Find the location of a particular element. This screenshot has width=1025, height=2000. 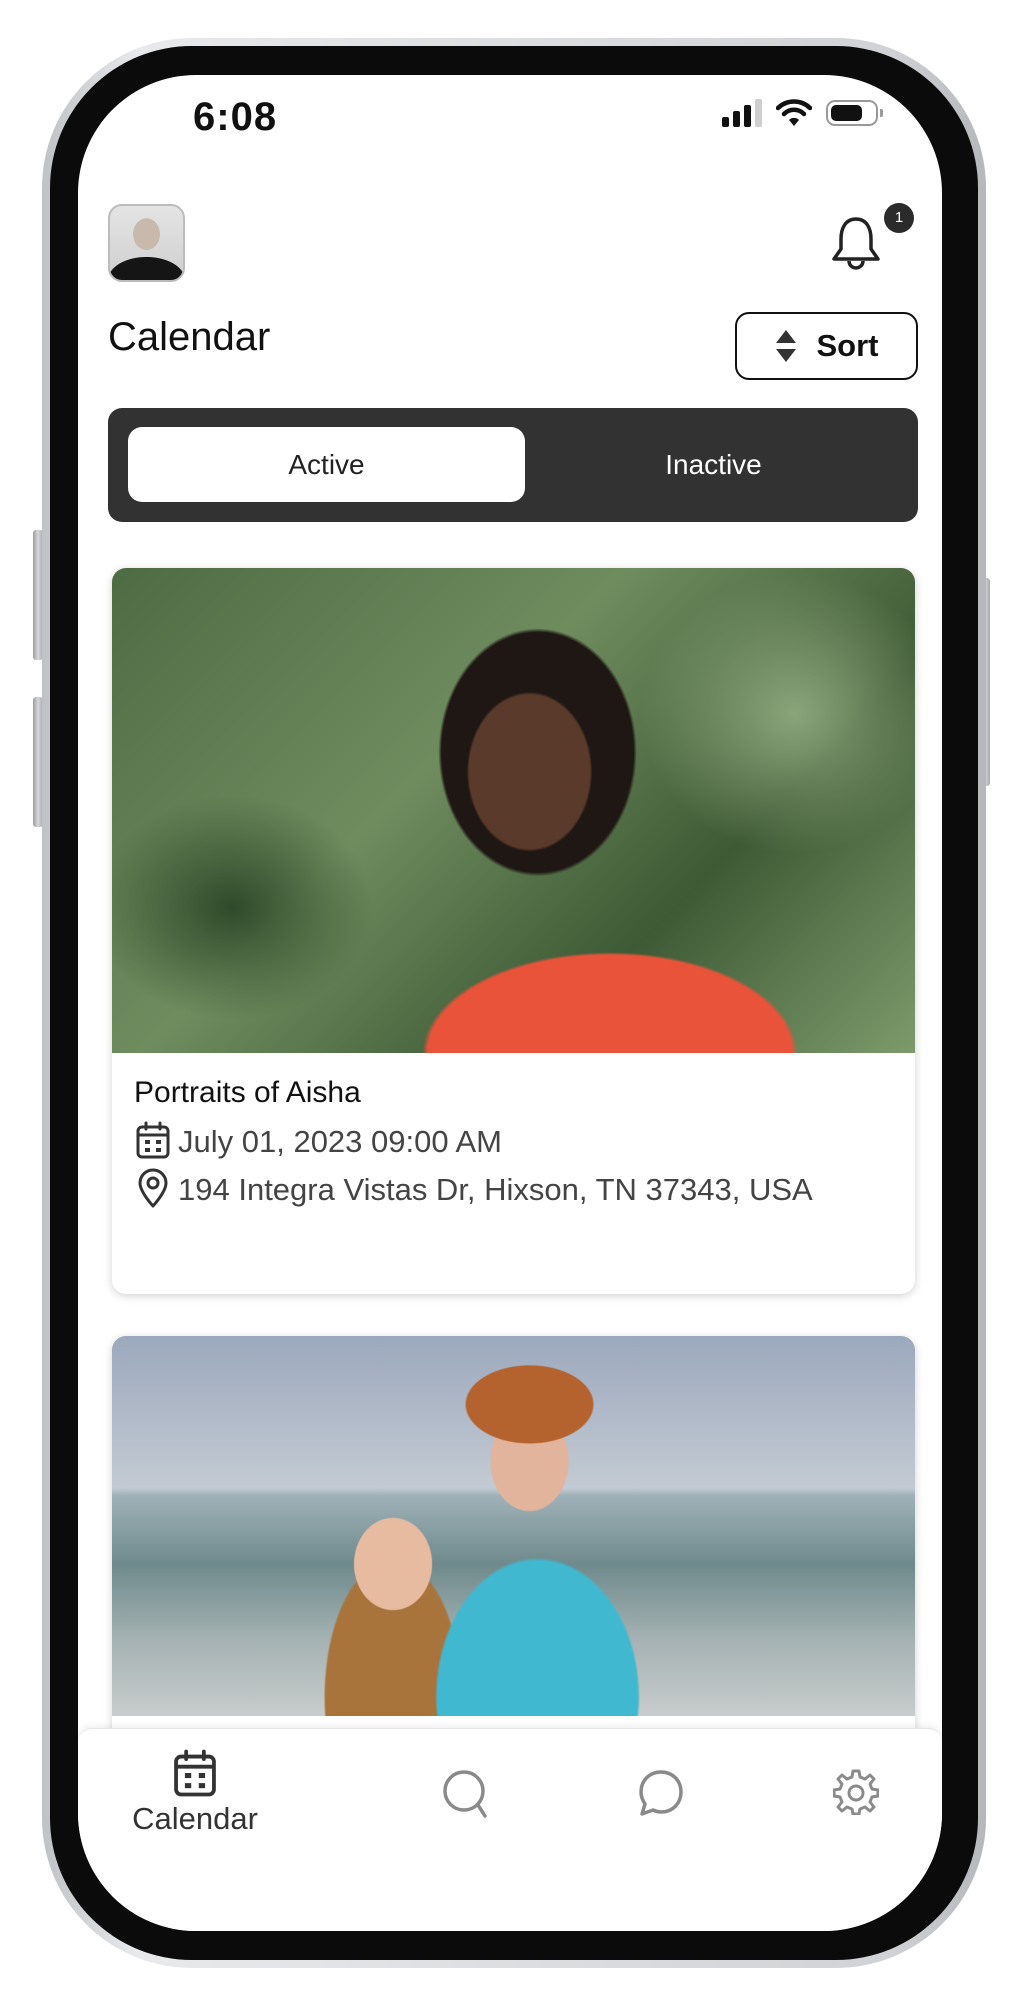

event-datetime: July 01, 2023 09:00 AM is located at coordinates (340, 1141).